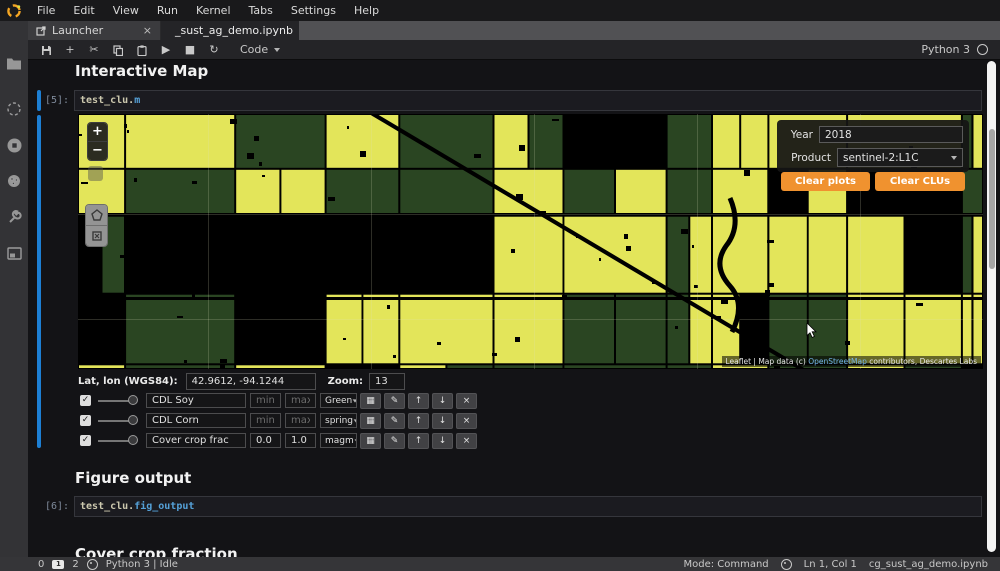  I want to click on cell5-output-collapser, so click(39, 281).